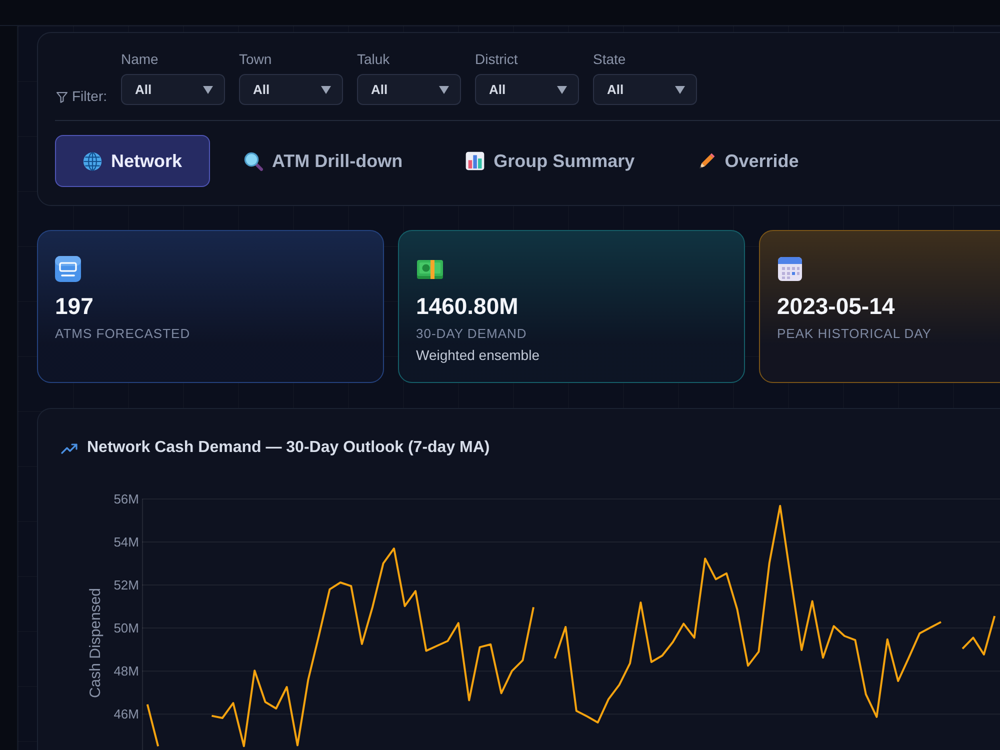  What do you see at coordinates (478, 355) in the screenshot?
I see `stat-note: Weighted ensemble` at bounding box center [478, 355].